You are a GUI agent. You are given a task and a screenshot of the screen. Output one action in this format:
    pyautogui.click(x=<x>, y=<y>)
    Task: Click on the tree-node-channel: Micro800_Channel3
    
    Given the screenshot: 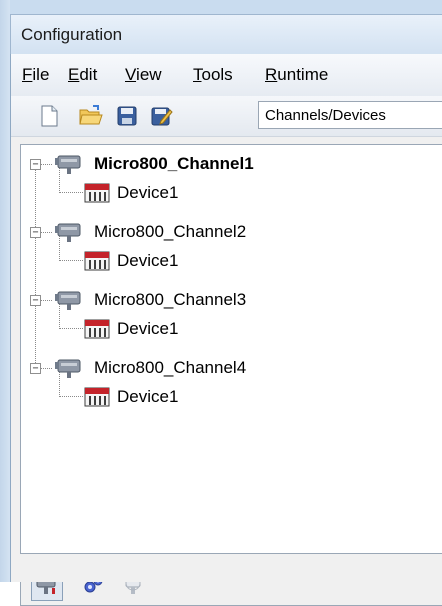 What is the action you would take?
    pyautogui.click(x=150, y=300)
    